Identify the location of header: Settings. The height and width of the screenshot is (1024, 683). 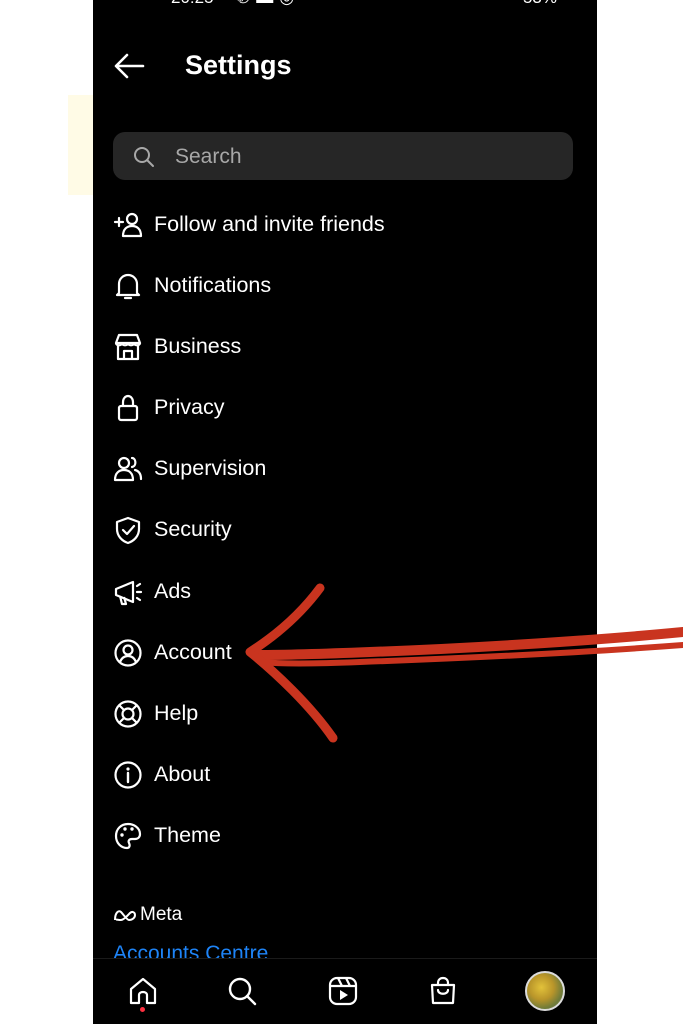
(345, 66).